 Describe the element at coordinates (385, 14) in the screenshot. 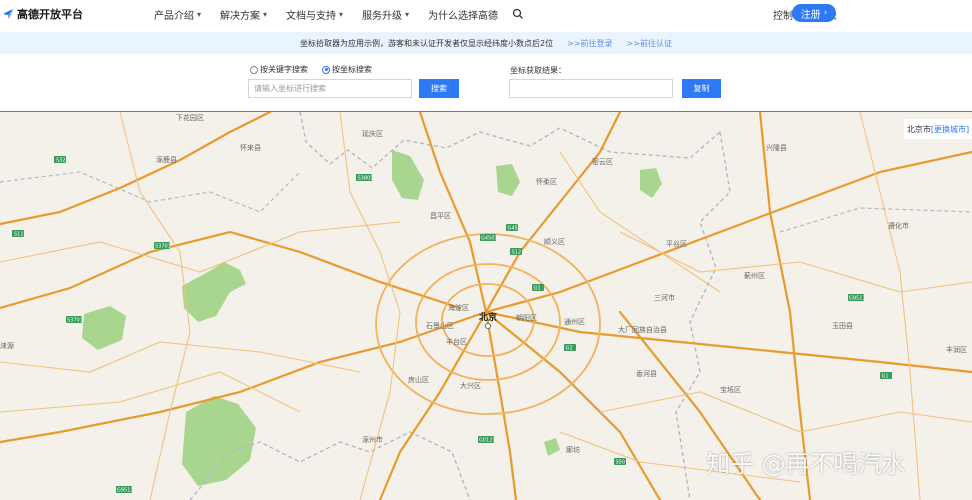

I see `nav-item-upgrade: 服务升级 ▾` at that location.